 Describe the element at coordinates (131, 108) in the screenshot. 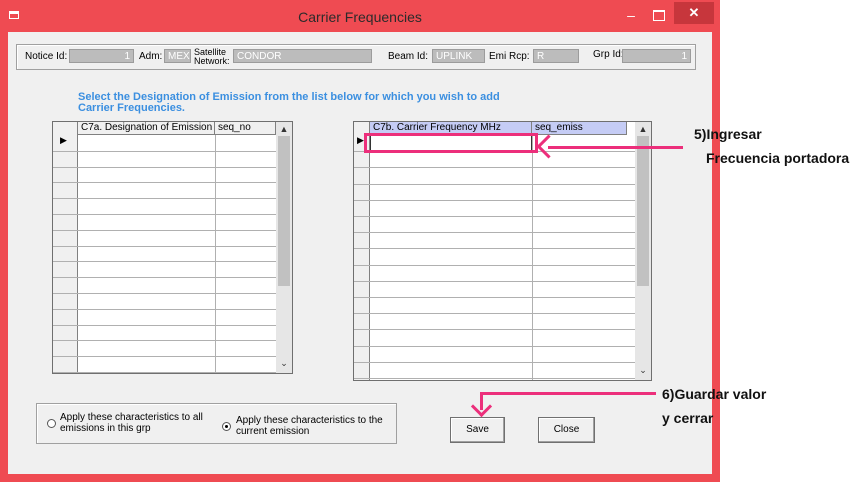

I see `instruction-line-2: Carrier Frequencies.` at that location.